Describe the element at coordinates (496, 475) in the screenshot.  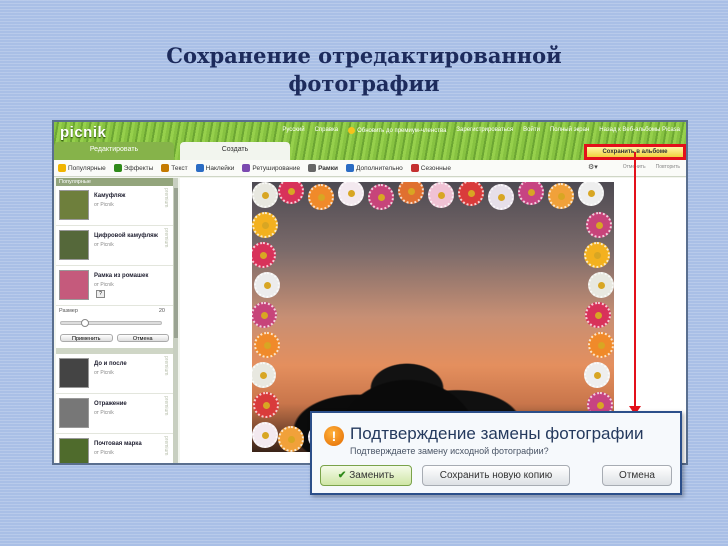
I see `save-new-copy-button: Сохранить новую копию` at that location.